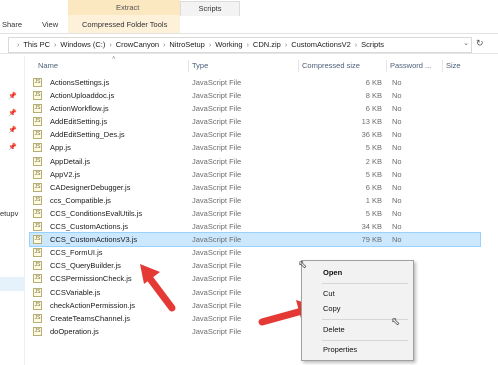  I want to click on file-name: CCS_ConditionsEvalUtils.js, so click(96, 213).